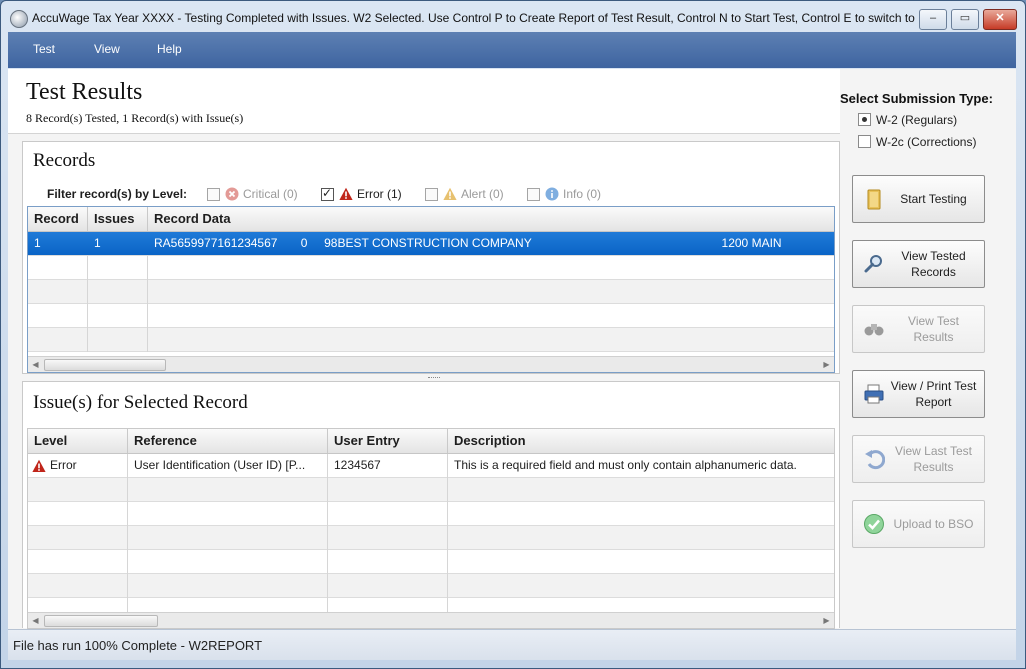  I want to click on column-level: Level, so click(78, 441).